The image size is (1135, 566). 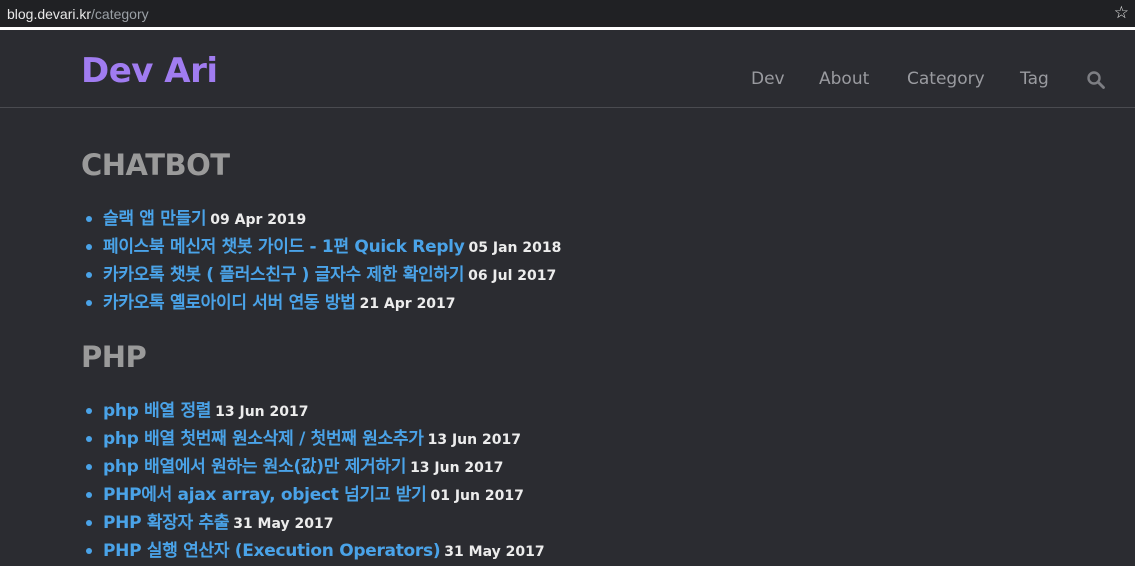 I want to click on post-date: 01 Jun 2017, so click(x=477, y=496).